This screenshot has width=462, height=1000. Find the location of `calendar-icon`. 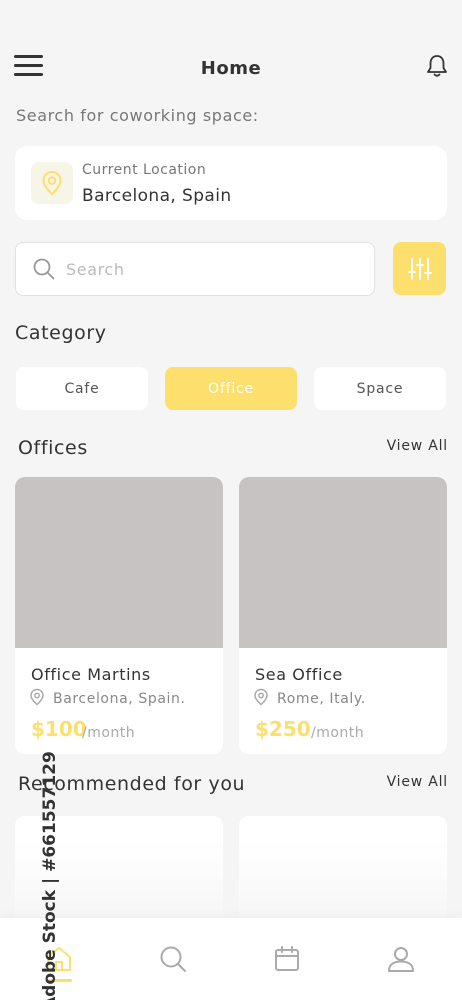

calendar-icon is located at coordinates (288, 960).